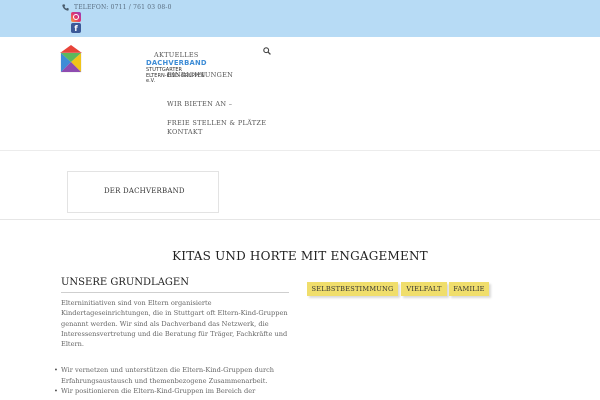 This screenshot has height=400, width=600. Describe the element at coordinates (123, 7) in the screenshot. I see `phone-text: TELEFON: 0711 / 761 03 08-0` at that location.